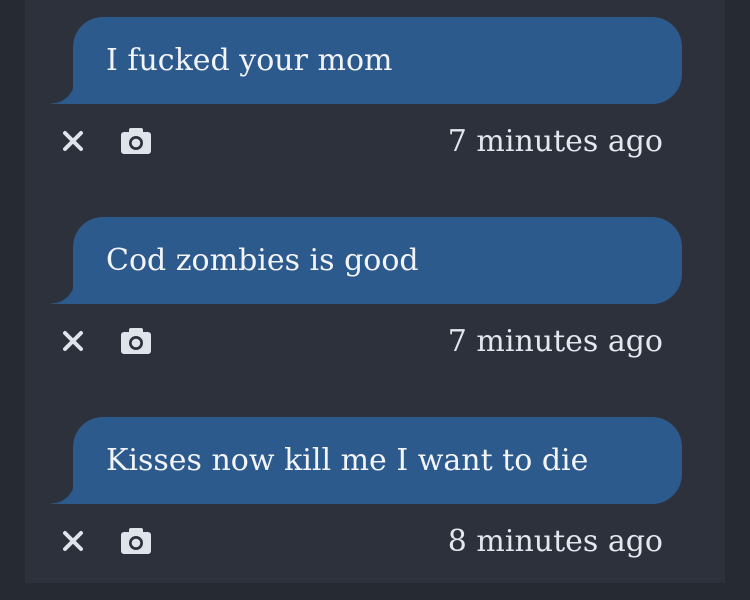 Image resolution: width=750 pixels, height=600 pixels. Describe the element at coordinates (262, 260) in the screenshot. I see `message-text: Cod zombies is good` at that location.